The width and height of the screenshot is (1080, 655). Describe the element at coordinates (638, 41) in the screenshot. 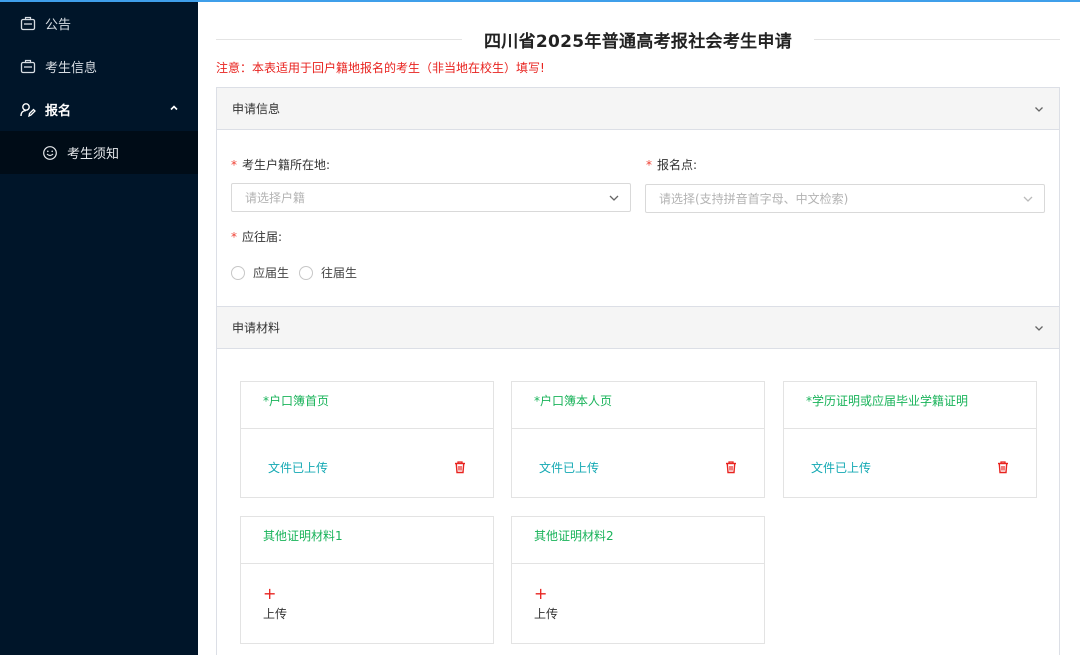

I see `page-title: 四川省2025年普通高考报社会考生申请` at that location.